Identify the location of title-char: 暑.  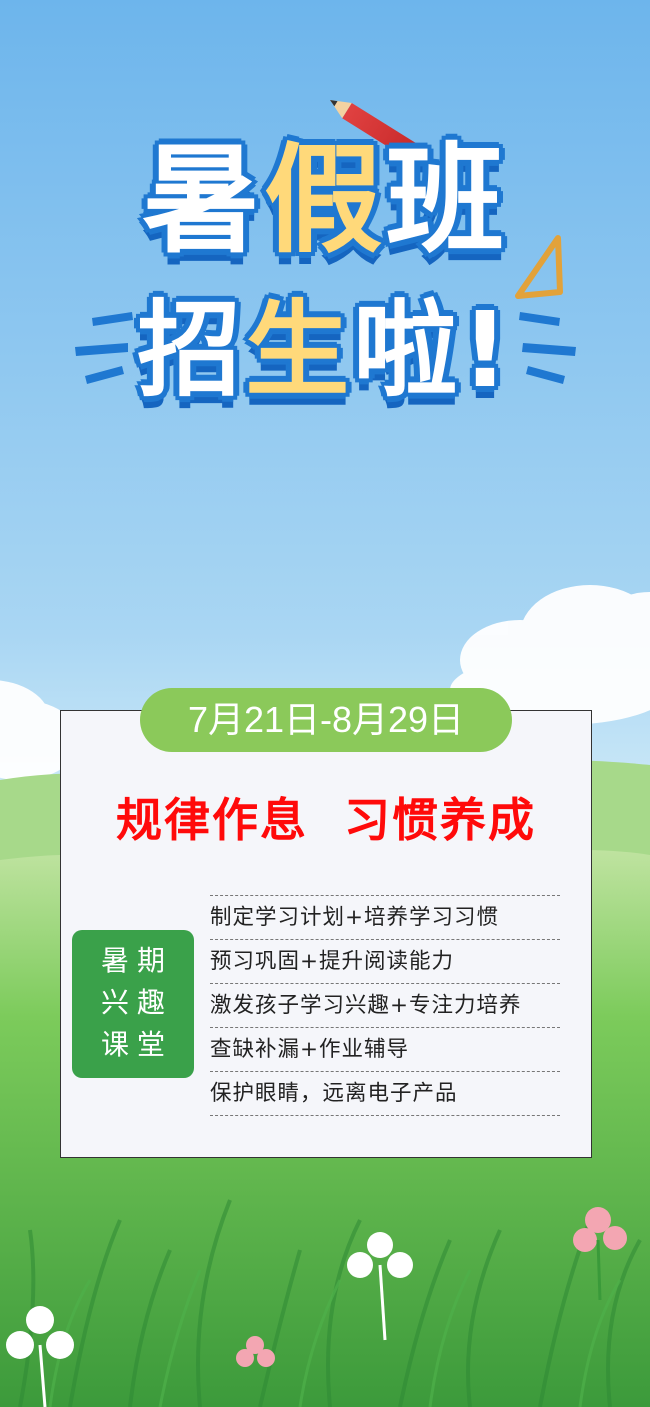
(202, 200).